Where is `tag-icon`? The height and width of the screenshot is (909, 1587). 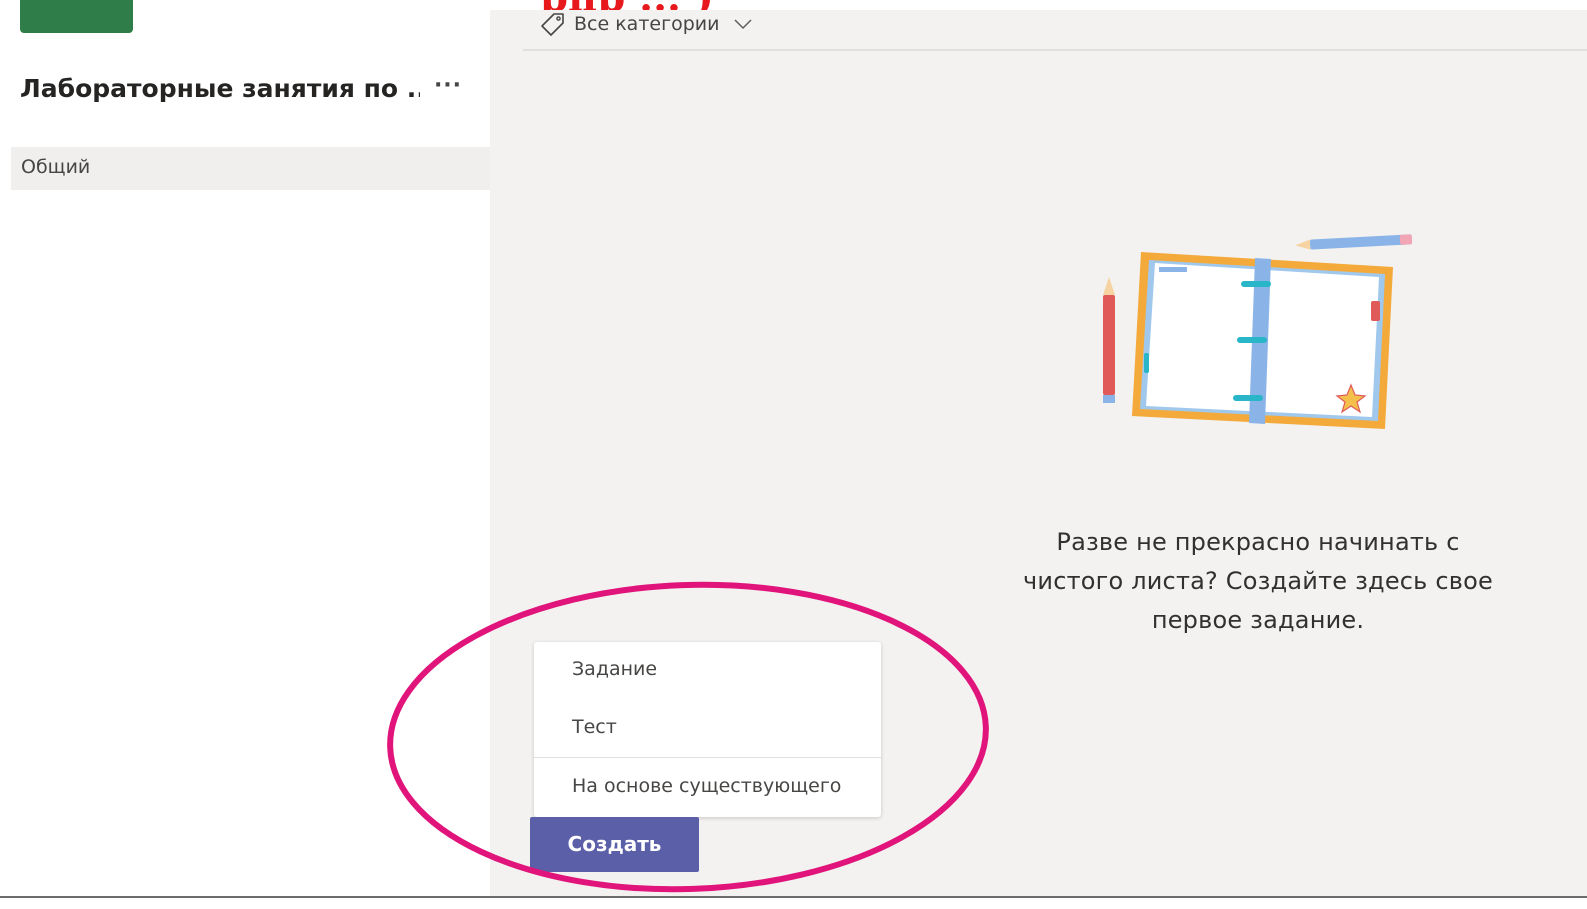 tag-icon is located at coordinates (552, 24).